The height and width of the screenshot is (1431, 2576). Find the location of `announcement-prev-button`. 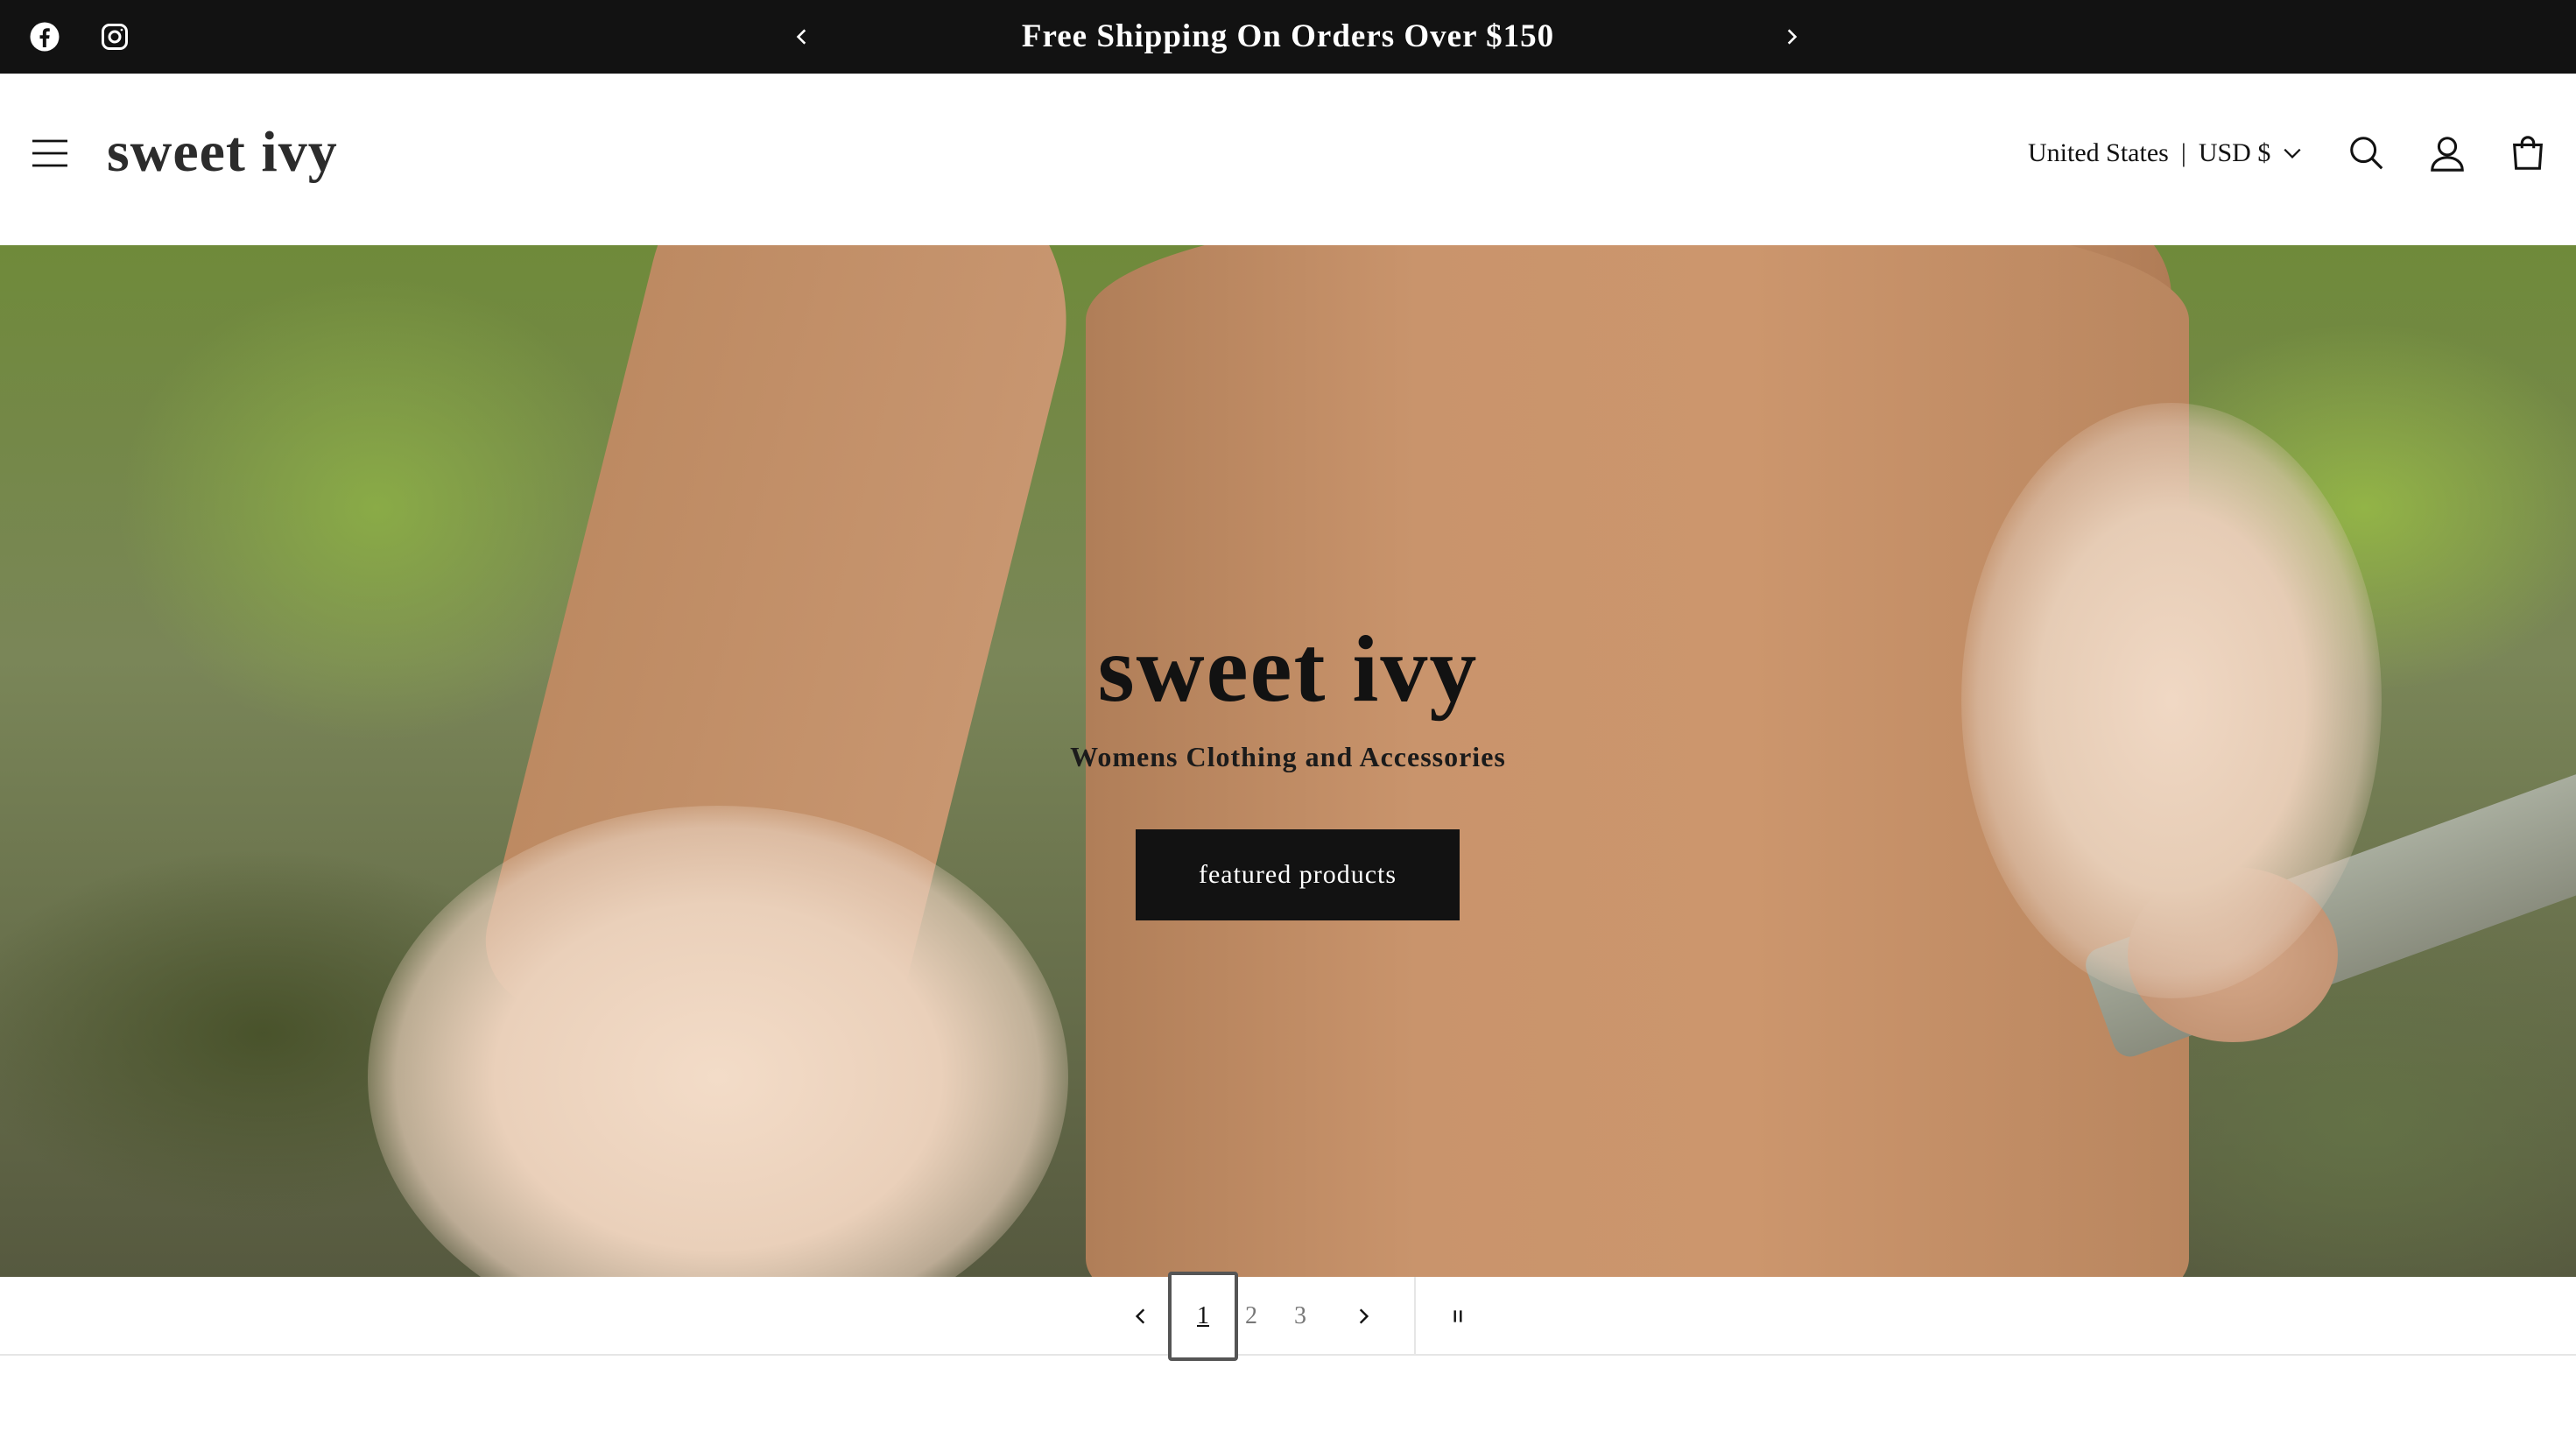

announcement-prev-button is located at coordinates (802, 37).